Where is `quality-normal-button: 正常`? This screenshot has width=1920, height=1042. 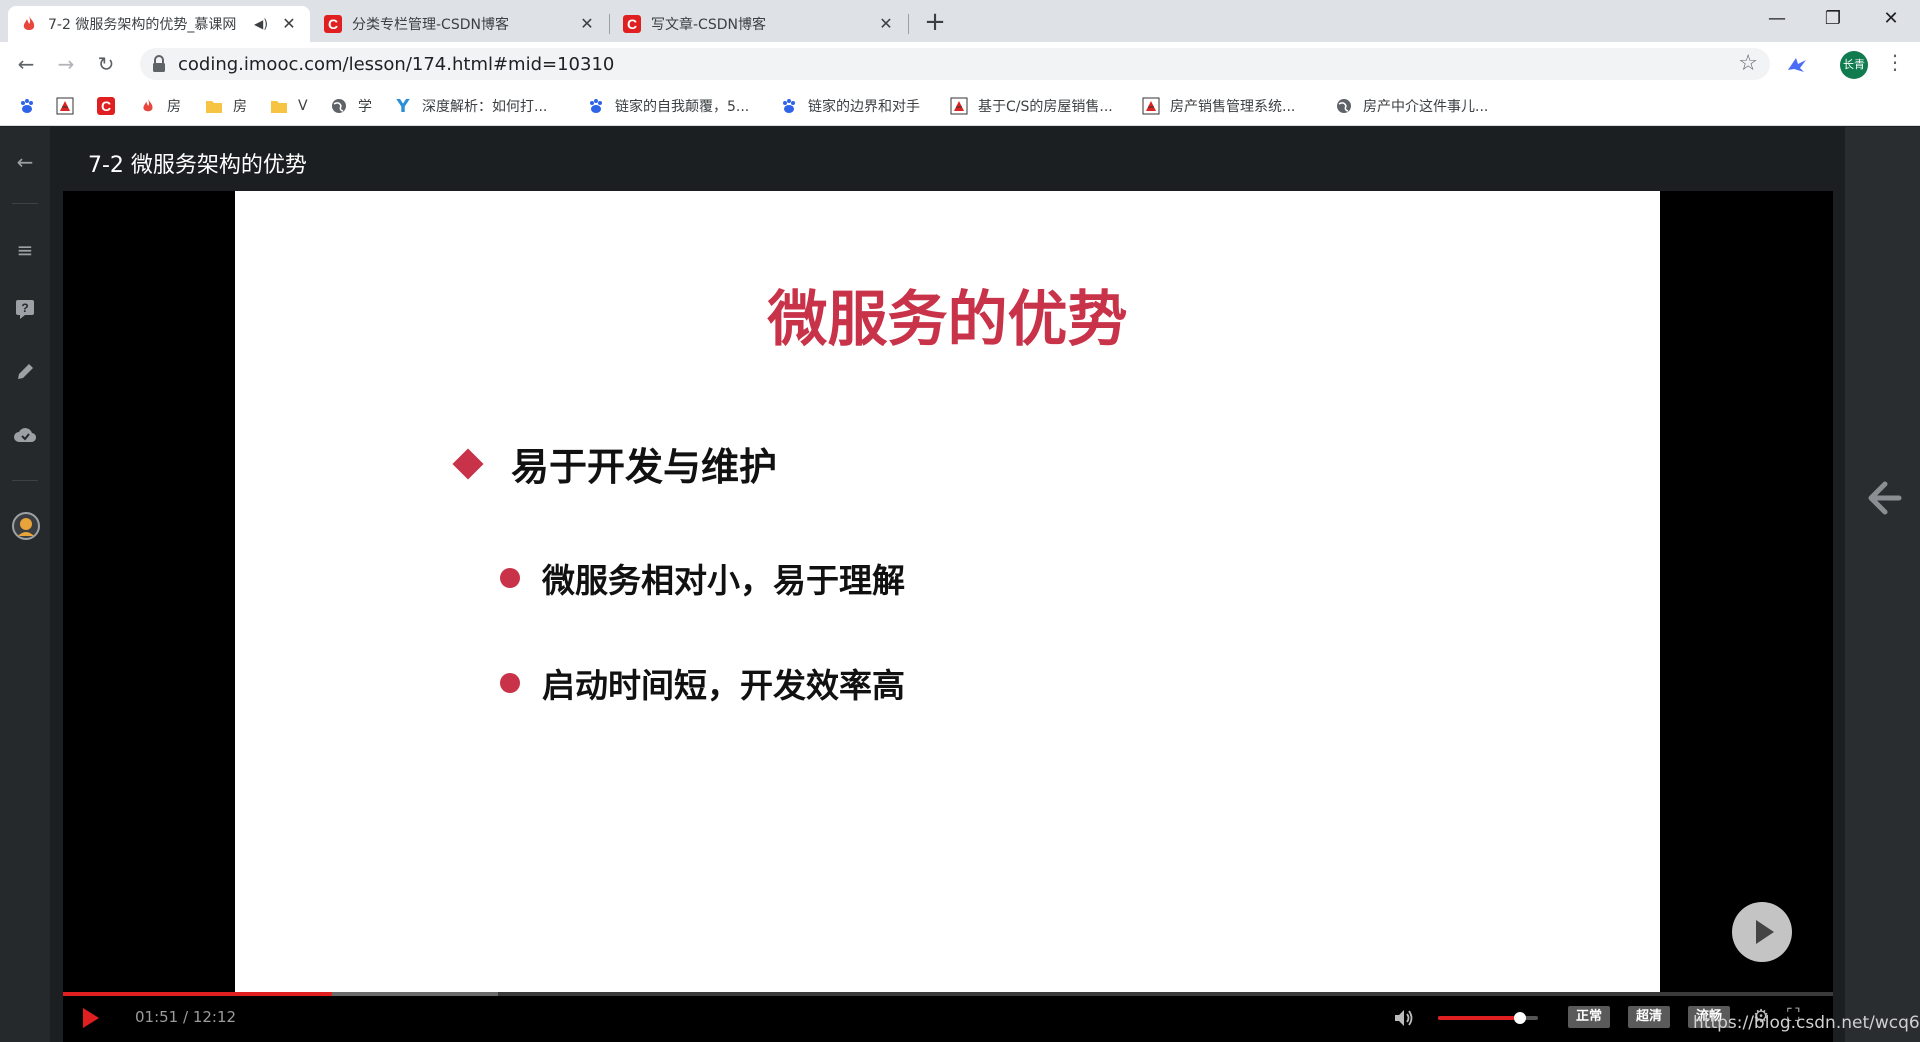 quality-normal-button: 正常 is located at coordinates (1589, 1017).